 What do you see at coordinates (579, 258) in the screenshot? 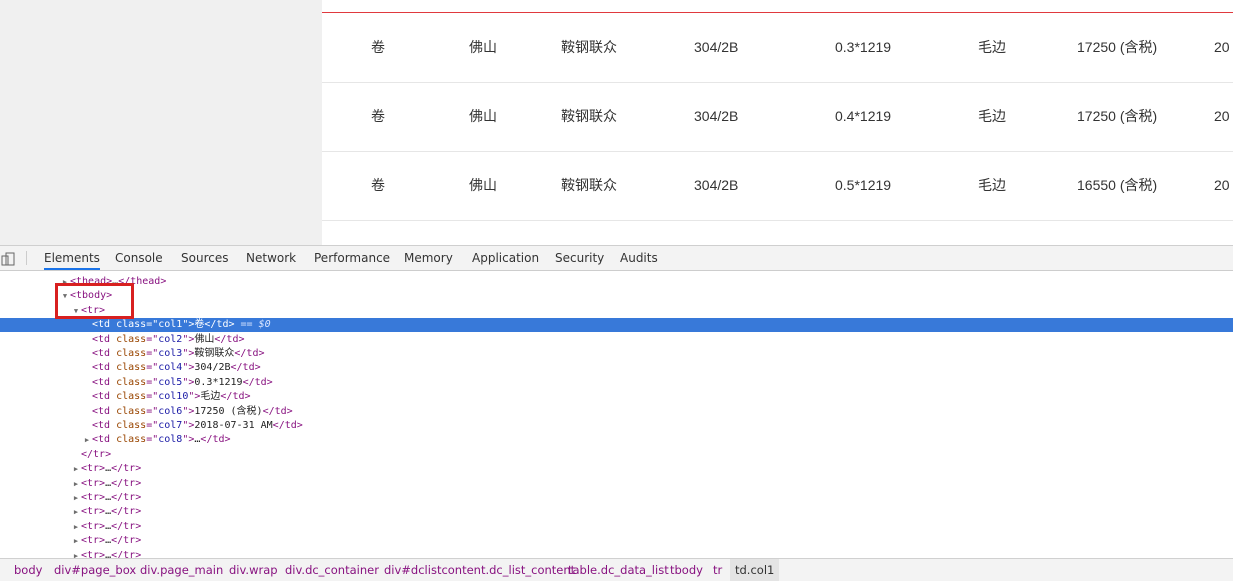
I see `tab-security: Security` at bounding box center [579, 258].